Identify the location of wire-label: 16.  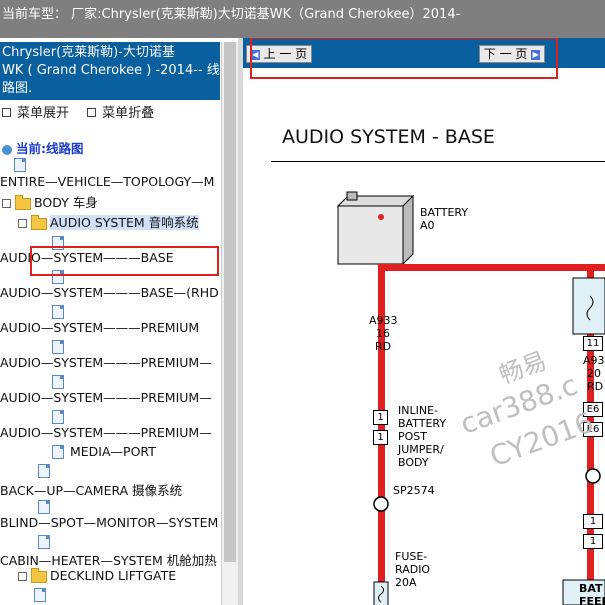
(383, 333).